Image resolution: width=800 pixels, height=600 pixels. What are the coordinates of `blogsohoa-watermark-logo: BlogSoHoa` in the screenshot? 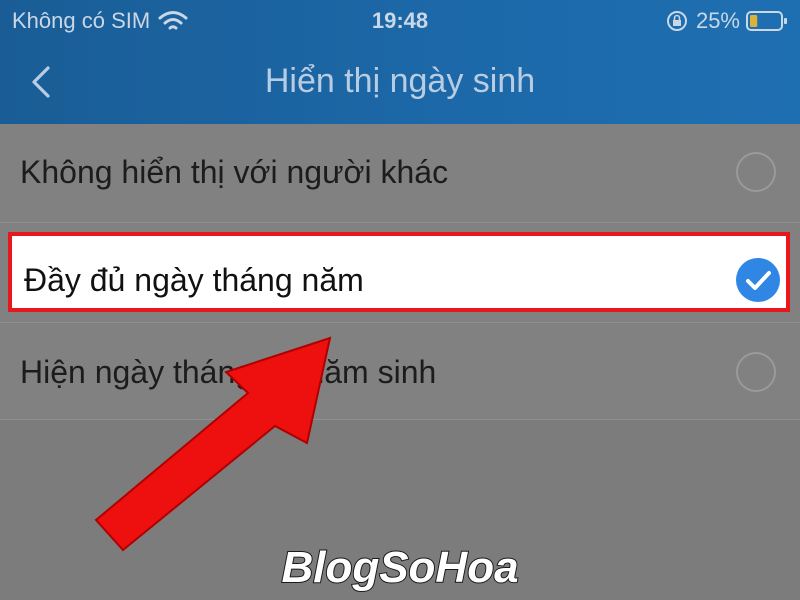 It's located at (399, 567).